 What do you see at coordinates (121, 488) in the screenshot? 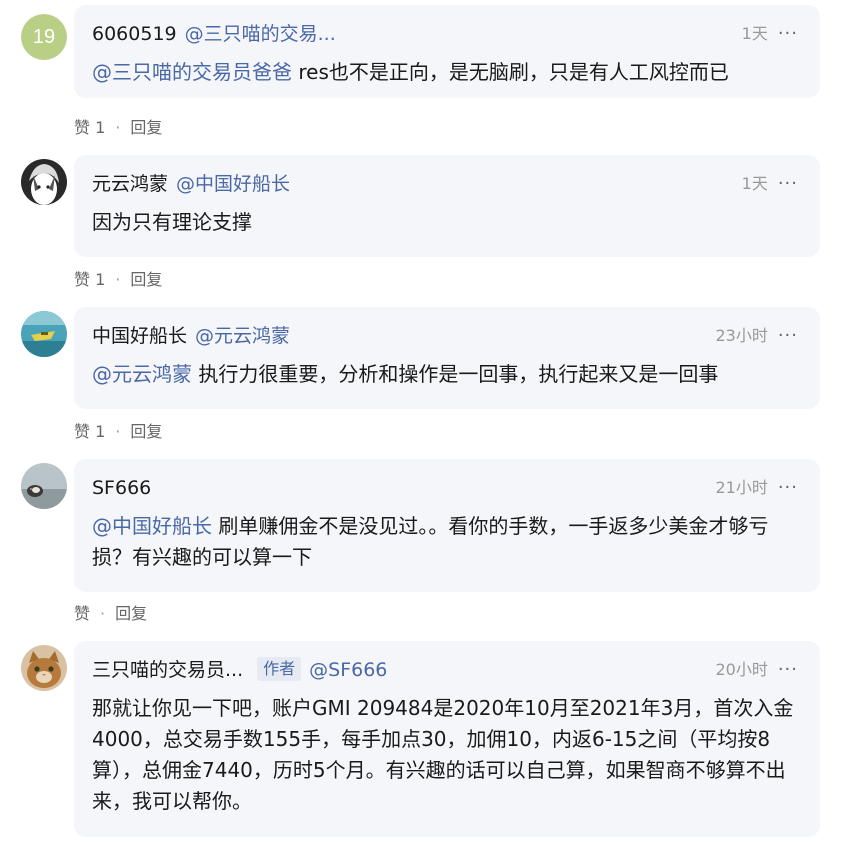
I see `username: SF666` at bounding box center [121, 488].